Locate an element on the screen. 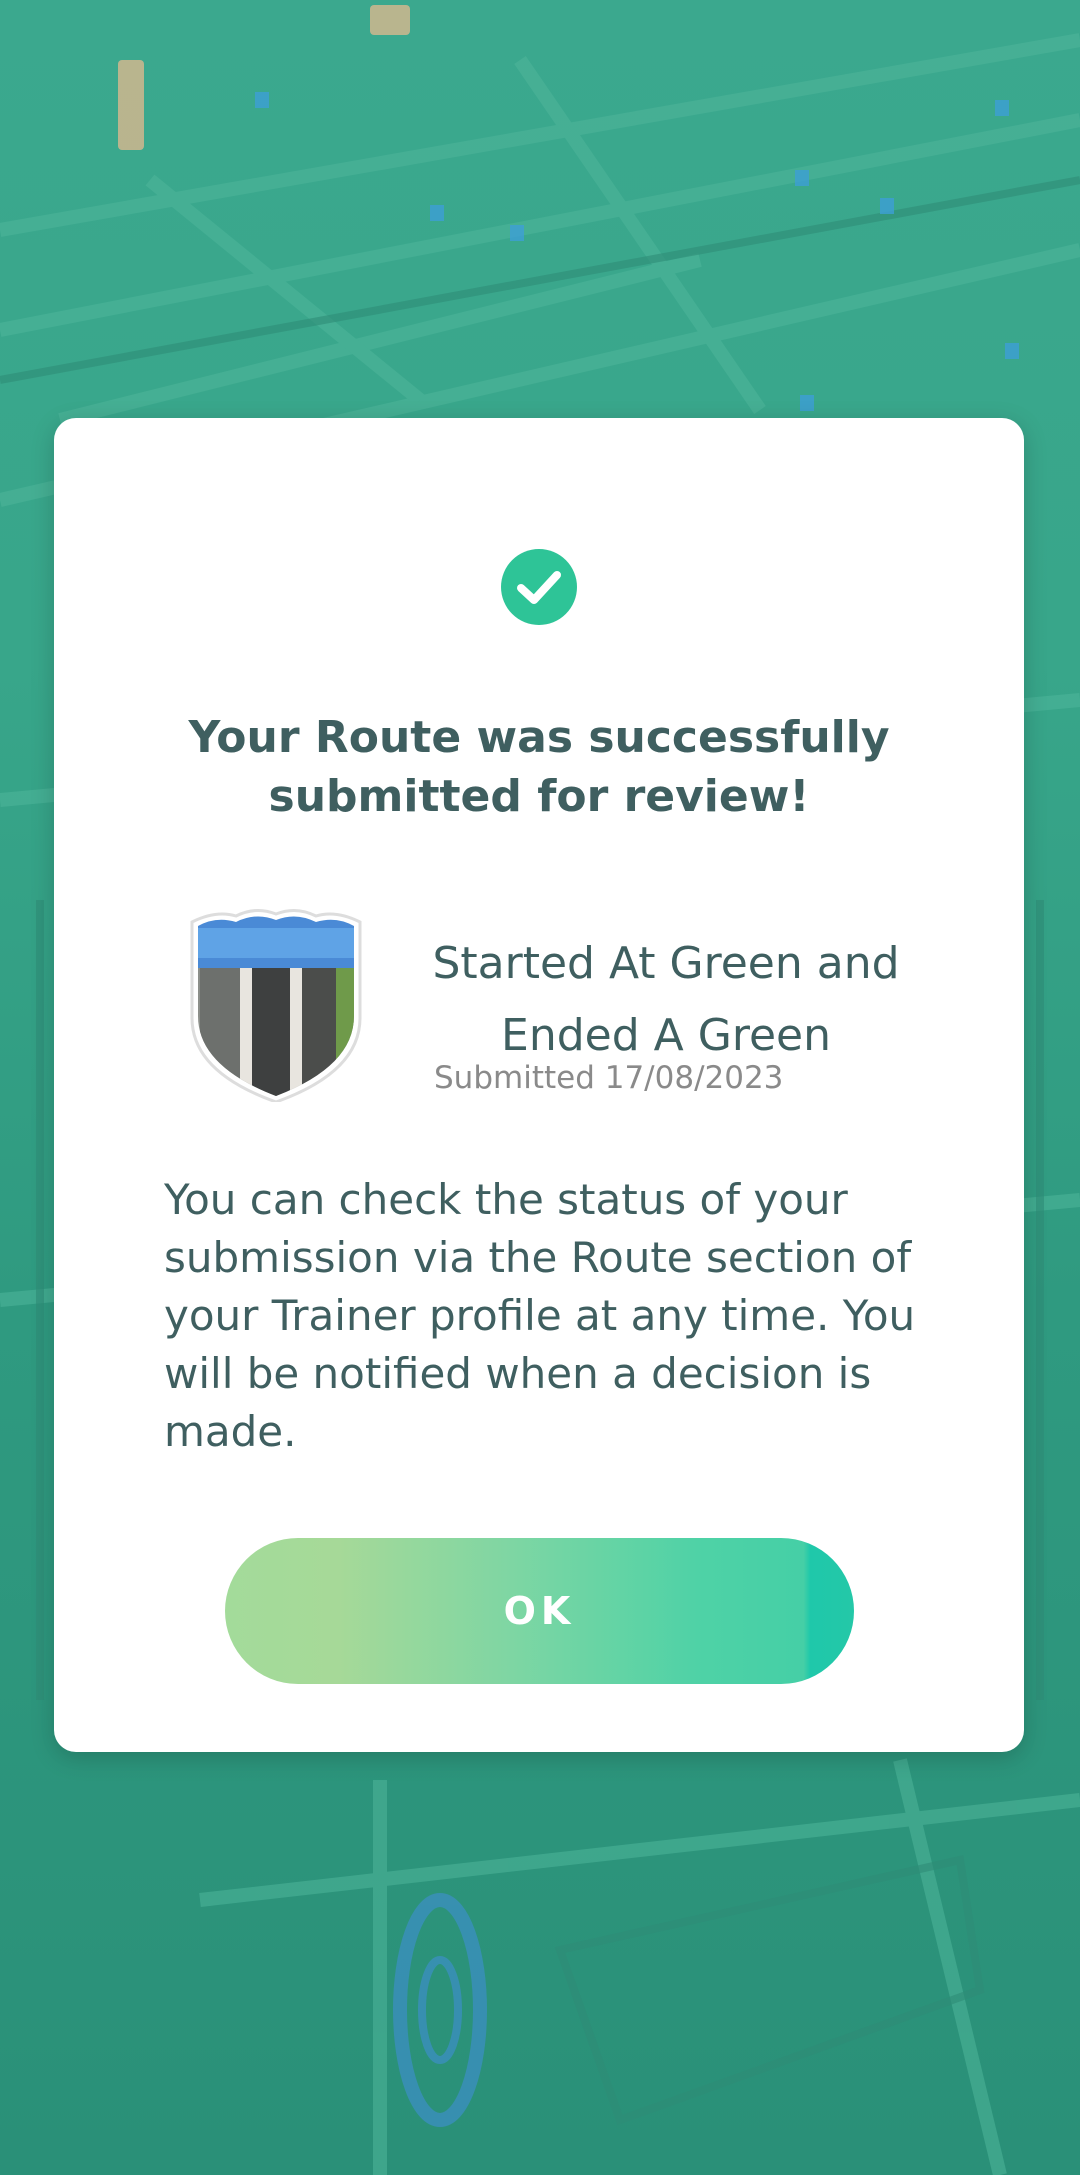 The height and width of the screenshot is (2175, 1080). checkmark-circle-icon is located at coordinates (539, 587).